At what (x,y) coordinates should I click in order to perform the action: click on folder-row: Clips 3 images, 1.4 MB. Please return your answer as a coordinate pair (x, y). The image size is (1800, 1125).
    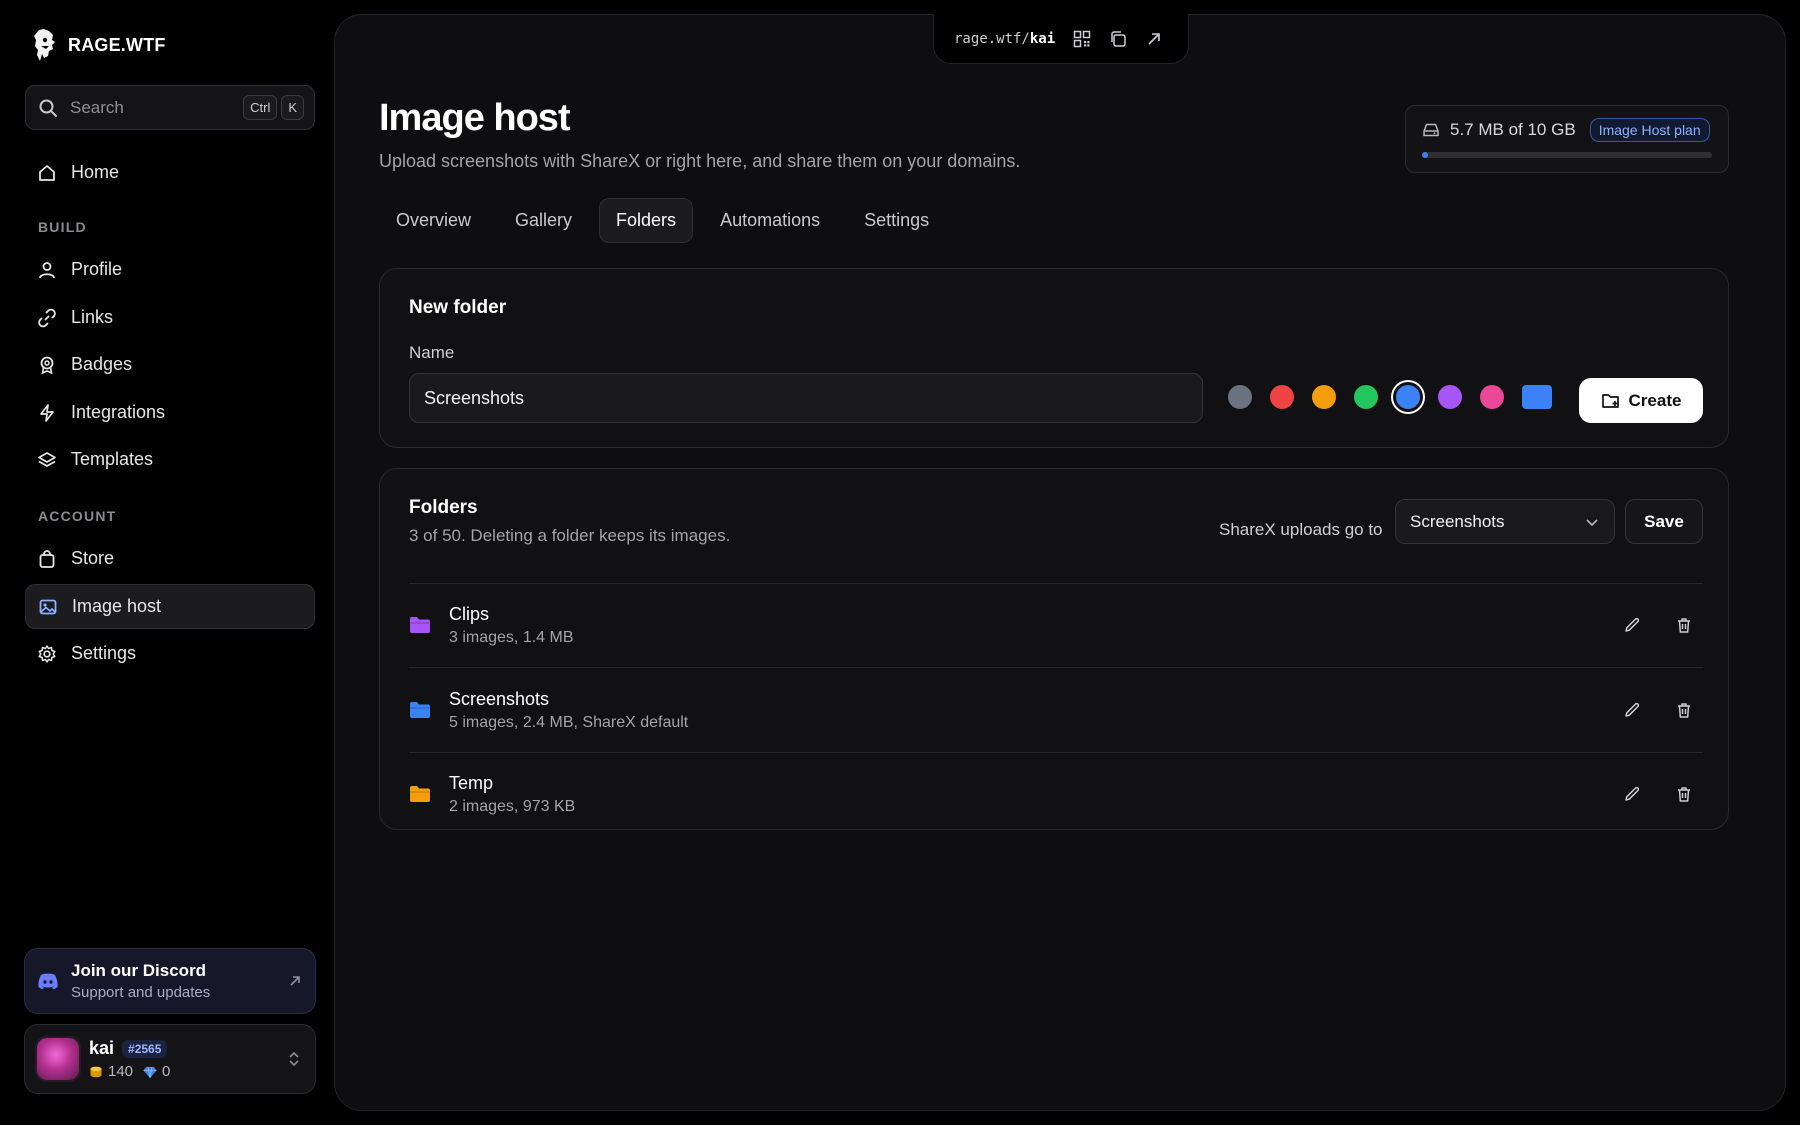
    Looking at the image, I should click on (1056, 625).